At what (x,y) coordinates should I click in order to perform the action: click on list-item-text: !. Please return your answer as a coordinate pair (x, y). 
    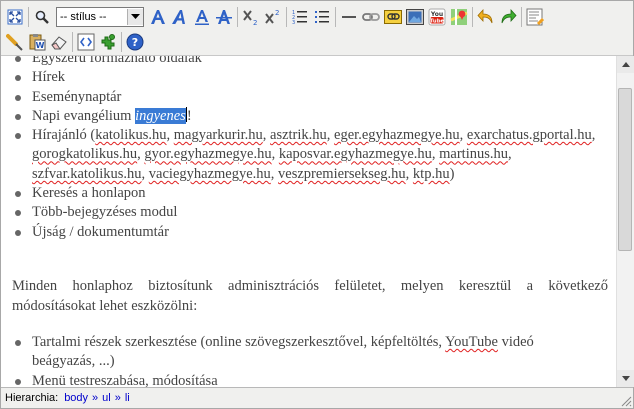
    Looking at the image, I should click on (189, 115).